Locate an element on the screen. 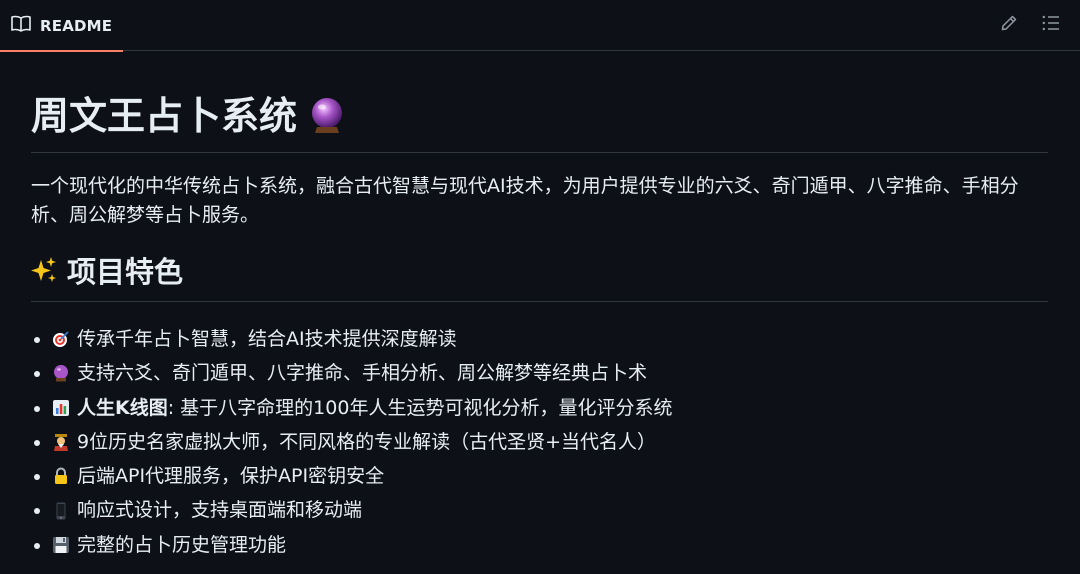 Image resolution: width=1080 pixels, height=574 pixels. tab-label: README is located at coordinates (76, 25).